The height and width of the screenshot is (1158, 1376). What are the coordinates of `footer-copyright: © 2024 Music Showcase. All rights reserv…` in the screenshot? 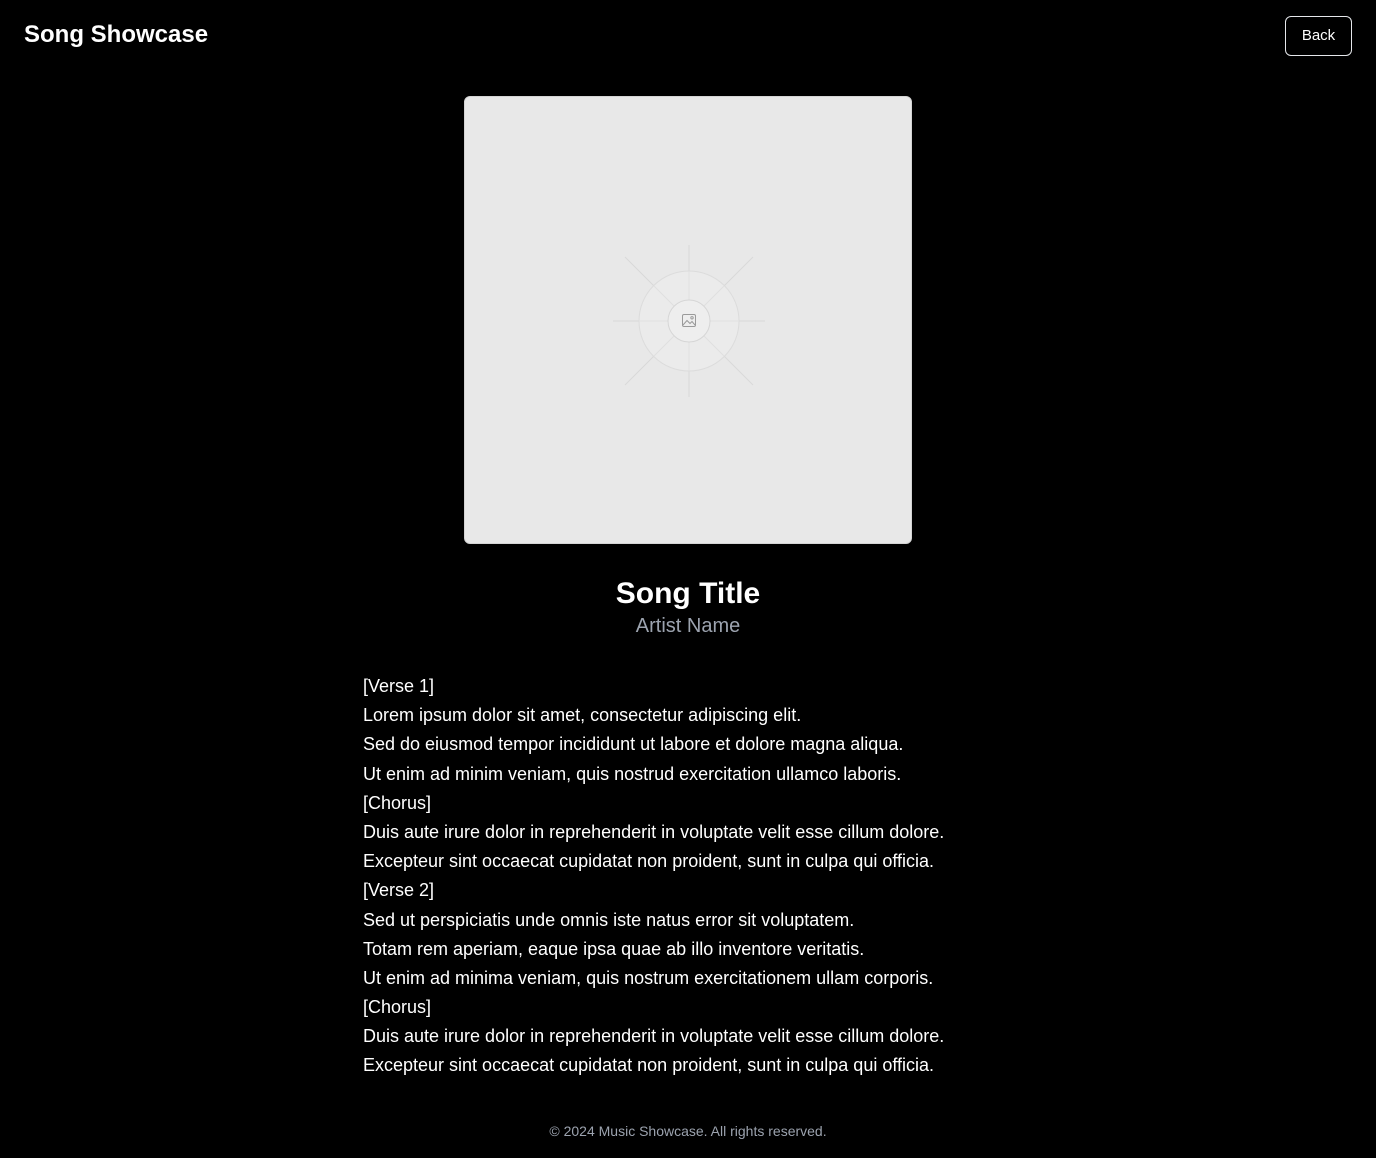 It's located at (688, 1131).